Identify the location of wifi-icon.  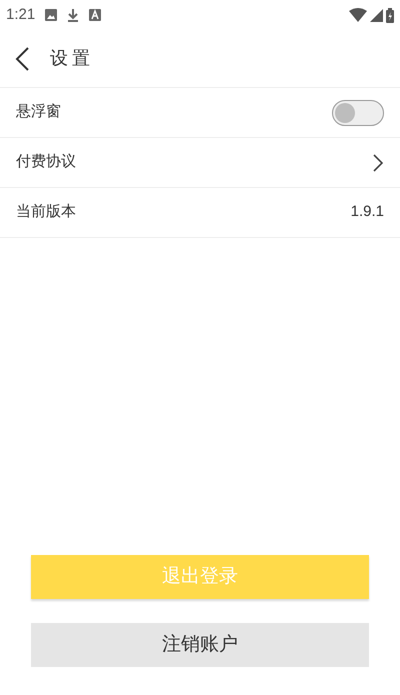
(358, 15).